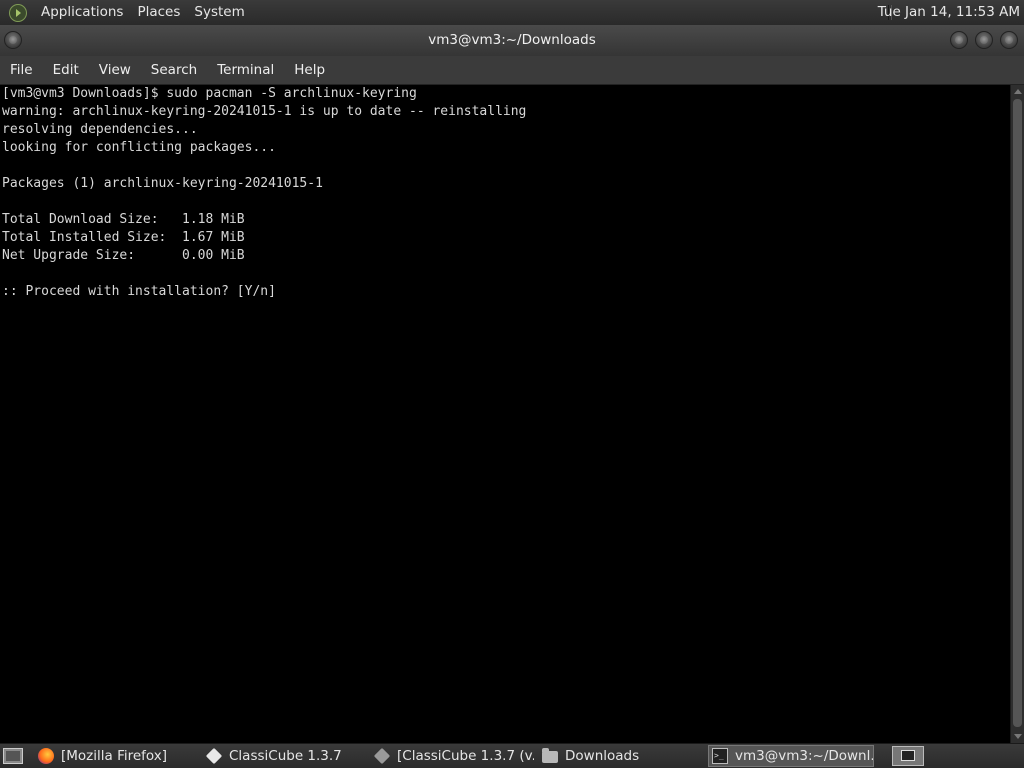 This screenshot has width=1024, height=768. Describe the element at coordinates (908, 756) in the screenshot. I see `workspace-switcher` at that location.